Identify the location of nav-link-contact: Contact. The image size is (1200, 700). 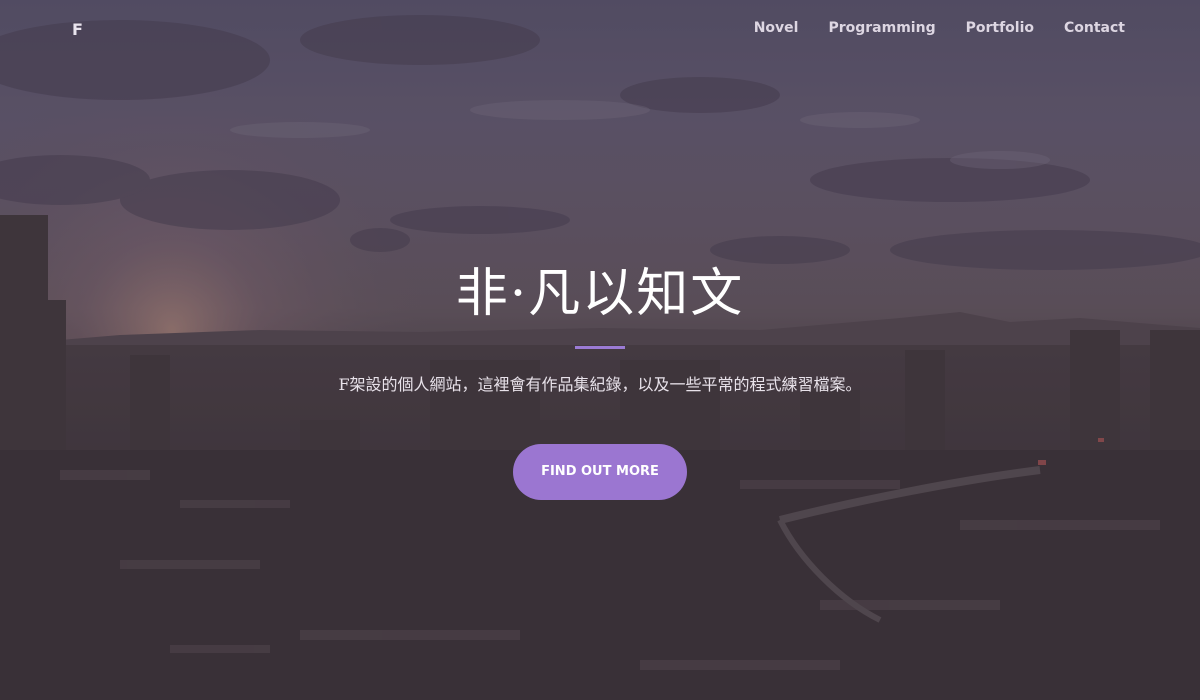
(1094, 28).